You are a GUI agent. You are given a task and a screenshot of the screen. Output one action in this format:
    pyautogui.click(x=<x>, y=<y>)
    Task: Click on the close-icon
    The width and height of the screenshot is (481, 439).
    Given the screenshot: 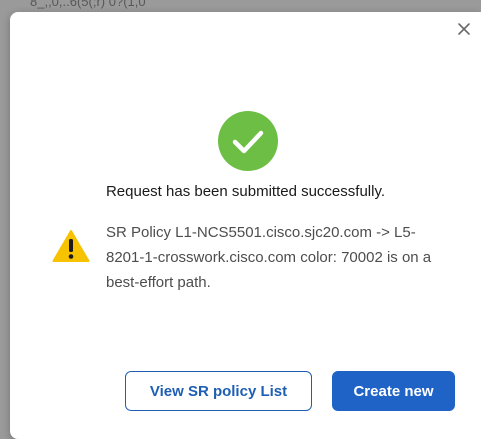 What is the action you would take?
    pyautogui.click(x=464, y=29)
    